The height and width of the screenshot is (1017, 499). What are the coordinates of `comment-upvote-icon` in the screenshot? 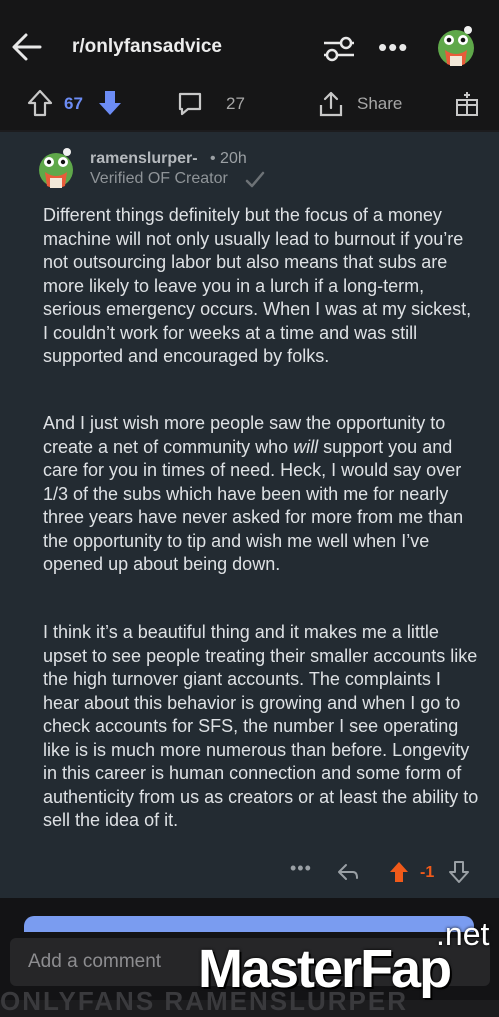 It's located at (399, 872).